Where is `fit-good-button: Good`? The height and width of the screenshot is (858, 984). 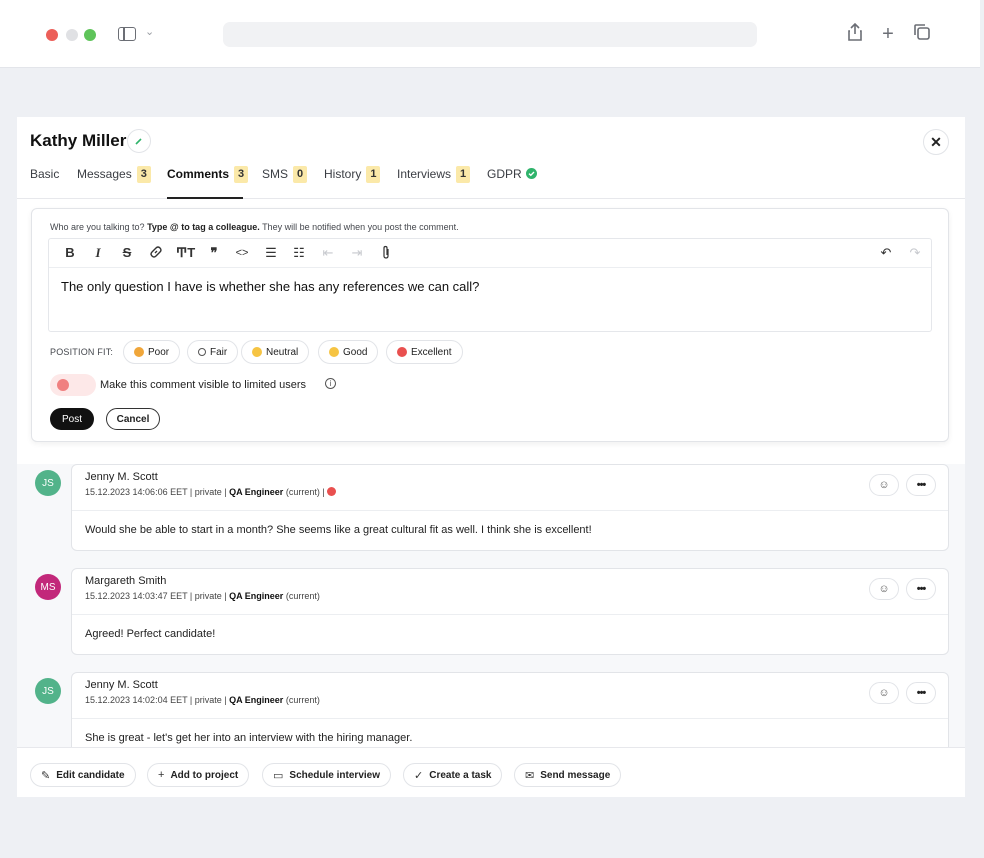
fit-good-button: Good is located at coordinates (348, 352).